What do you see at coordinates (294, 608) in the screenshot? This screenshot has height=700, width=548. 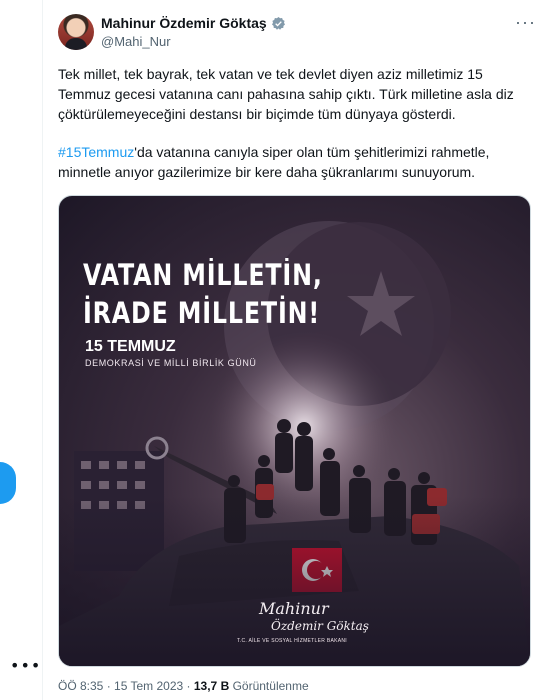 I see `signature-name: Mahinur` at bounding box center [294, 608].